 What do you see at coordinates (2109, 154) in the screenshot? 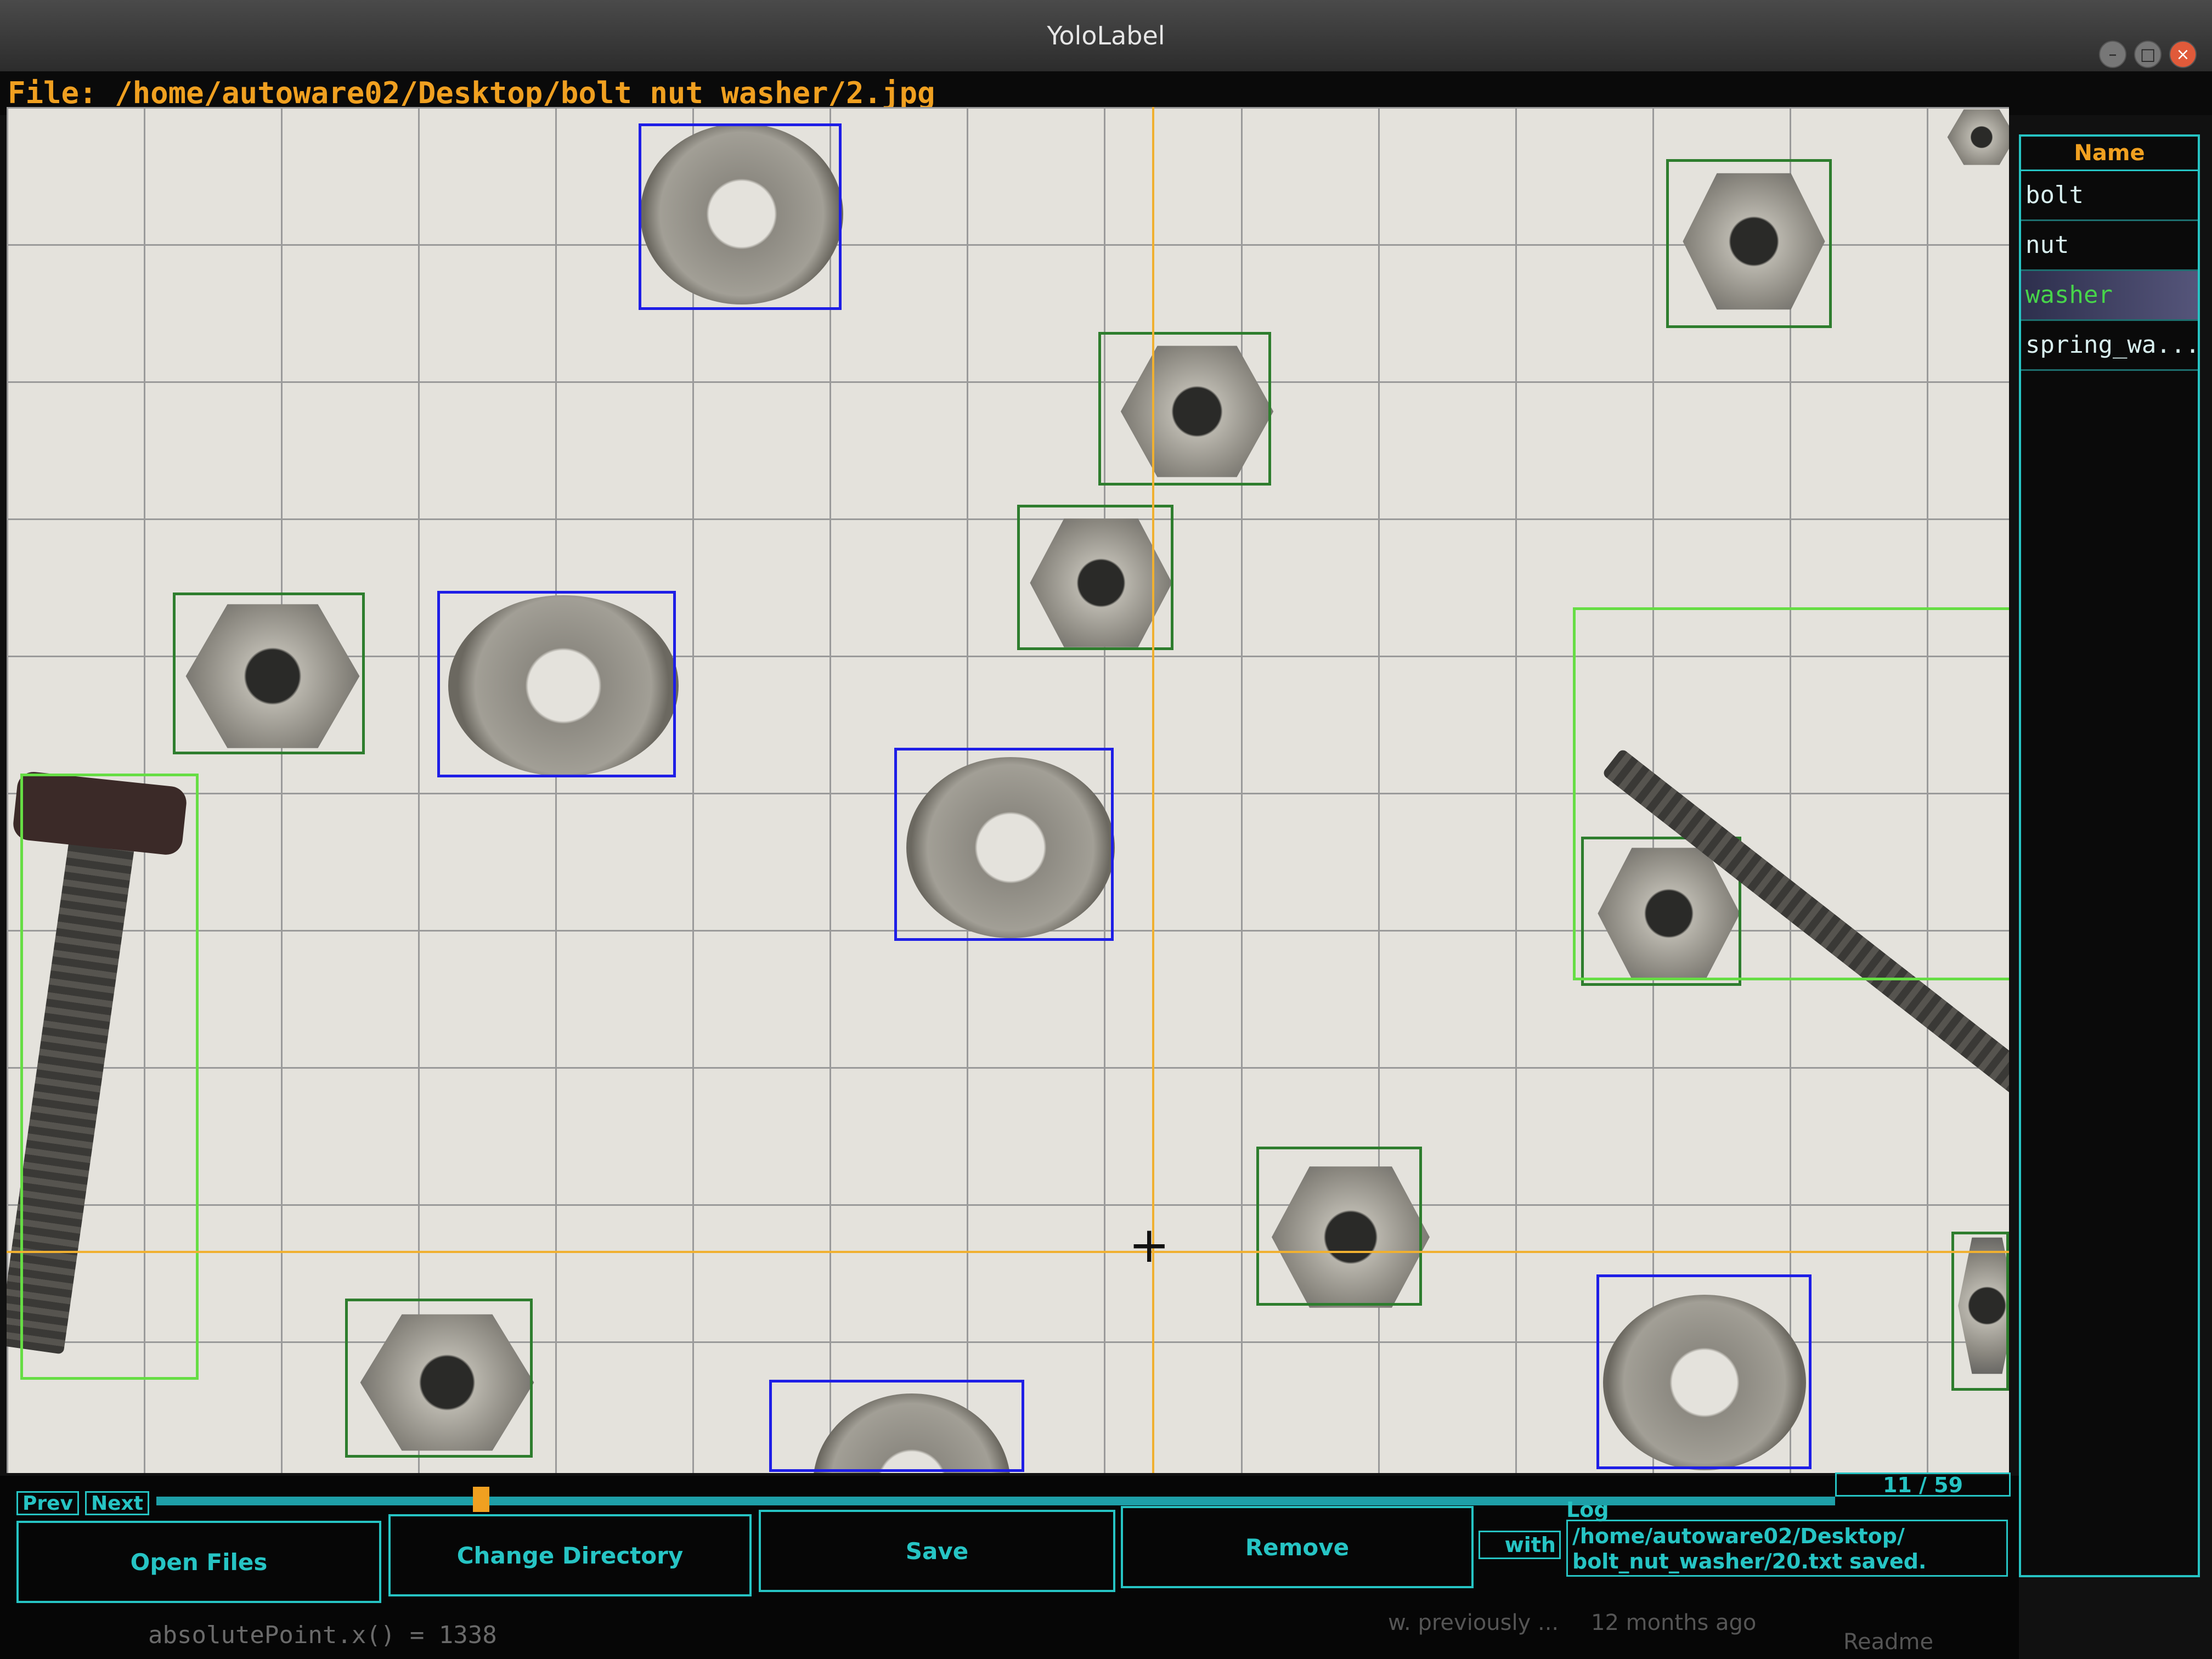
I see `label-list-header: Name` at bounding box center [2109, 154].